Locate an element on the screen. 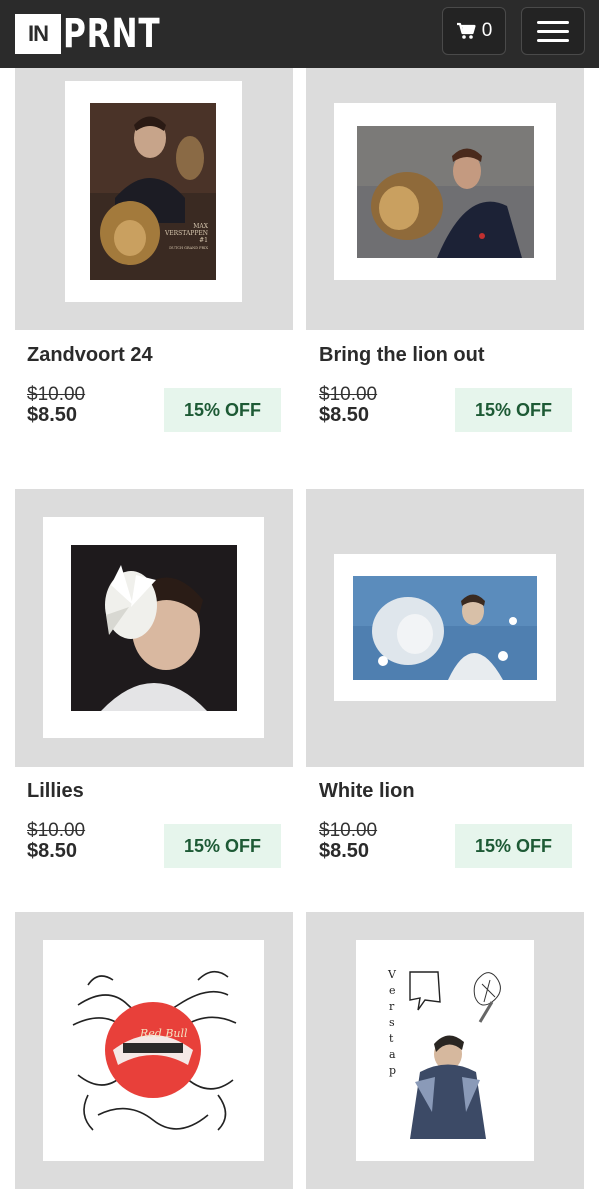 The width and height of the screenshot is (599, 1200). product-card-image: MAX VERSTAPPEN #1 DUTCH GRAND PRIX is located at coordinates (154, 199).